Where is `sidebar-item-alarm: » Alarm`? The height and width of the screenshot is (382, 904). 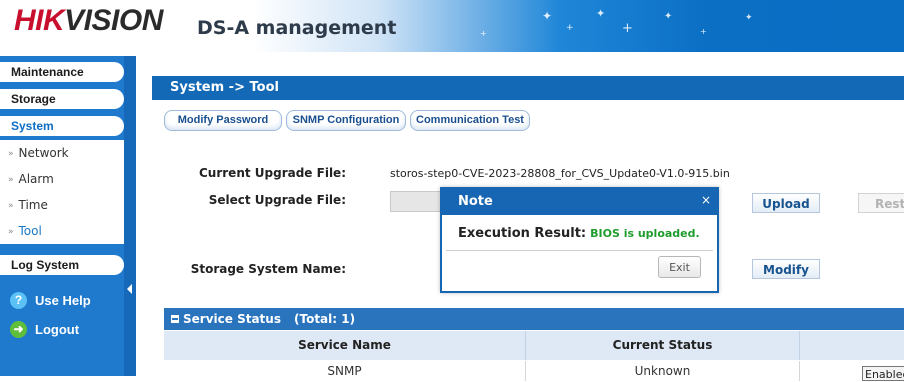
sidebar-item-alarm: » Alarm is located at coordinates (62, 179).